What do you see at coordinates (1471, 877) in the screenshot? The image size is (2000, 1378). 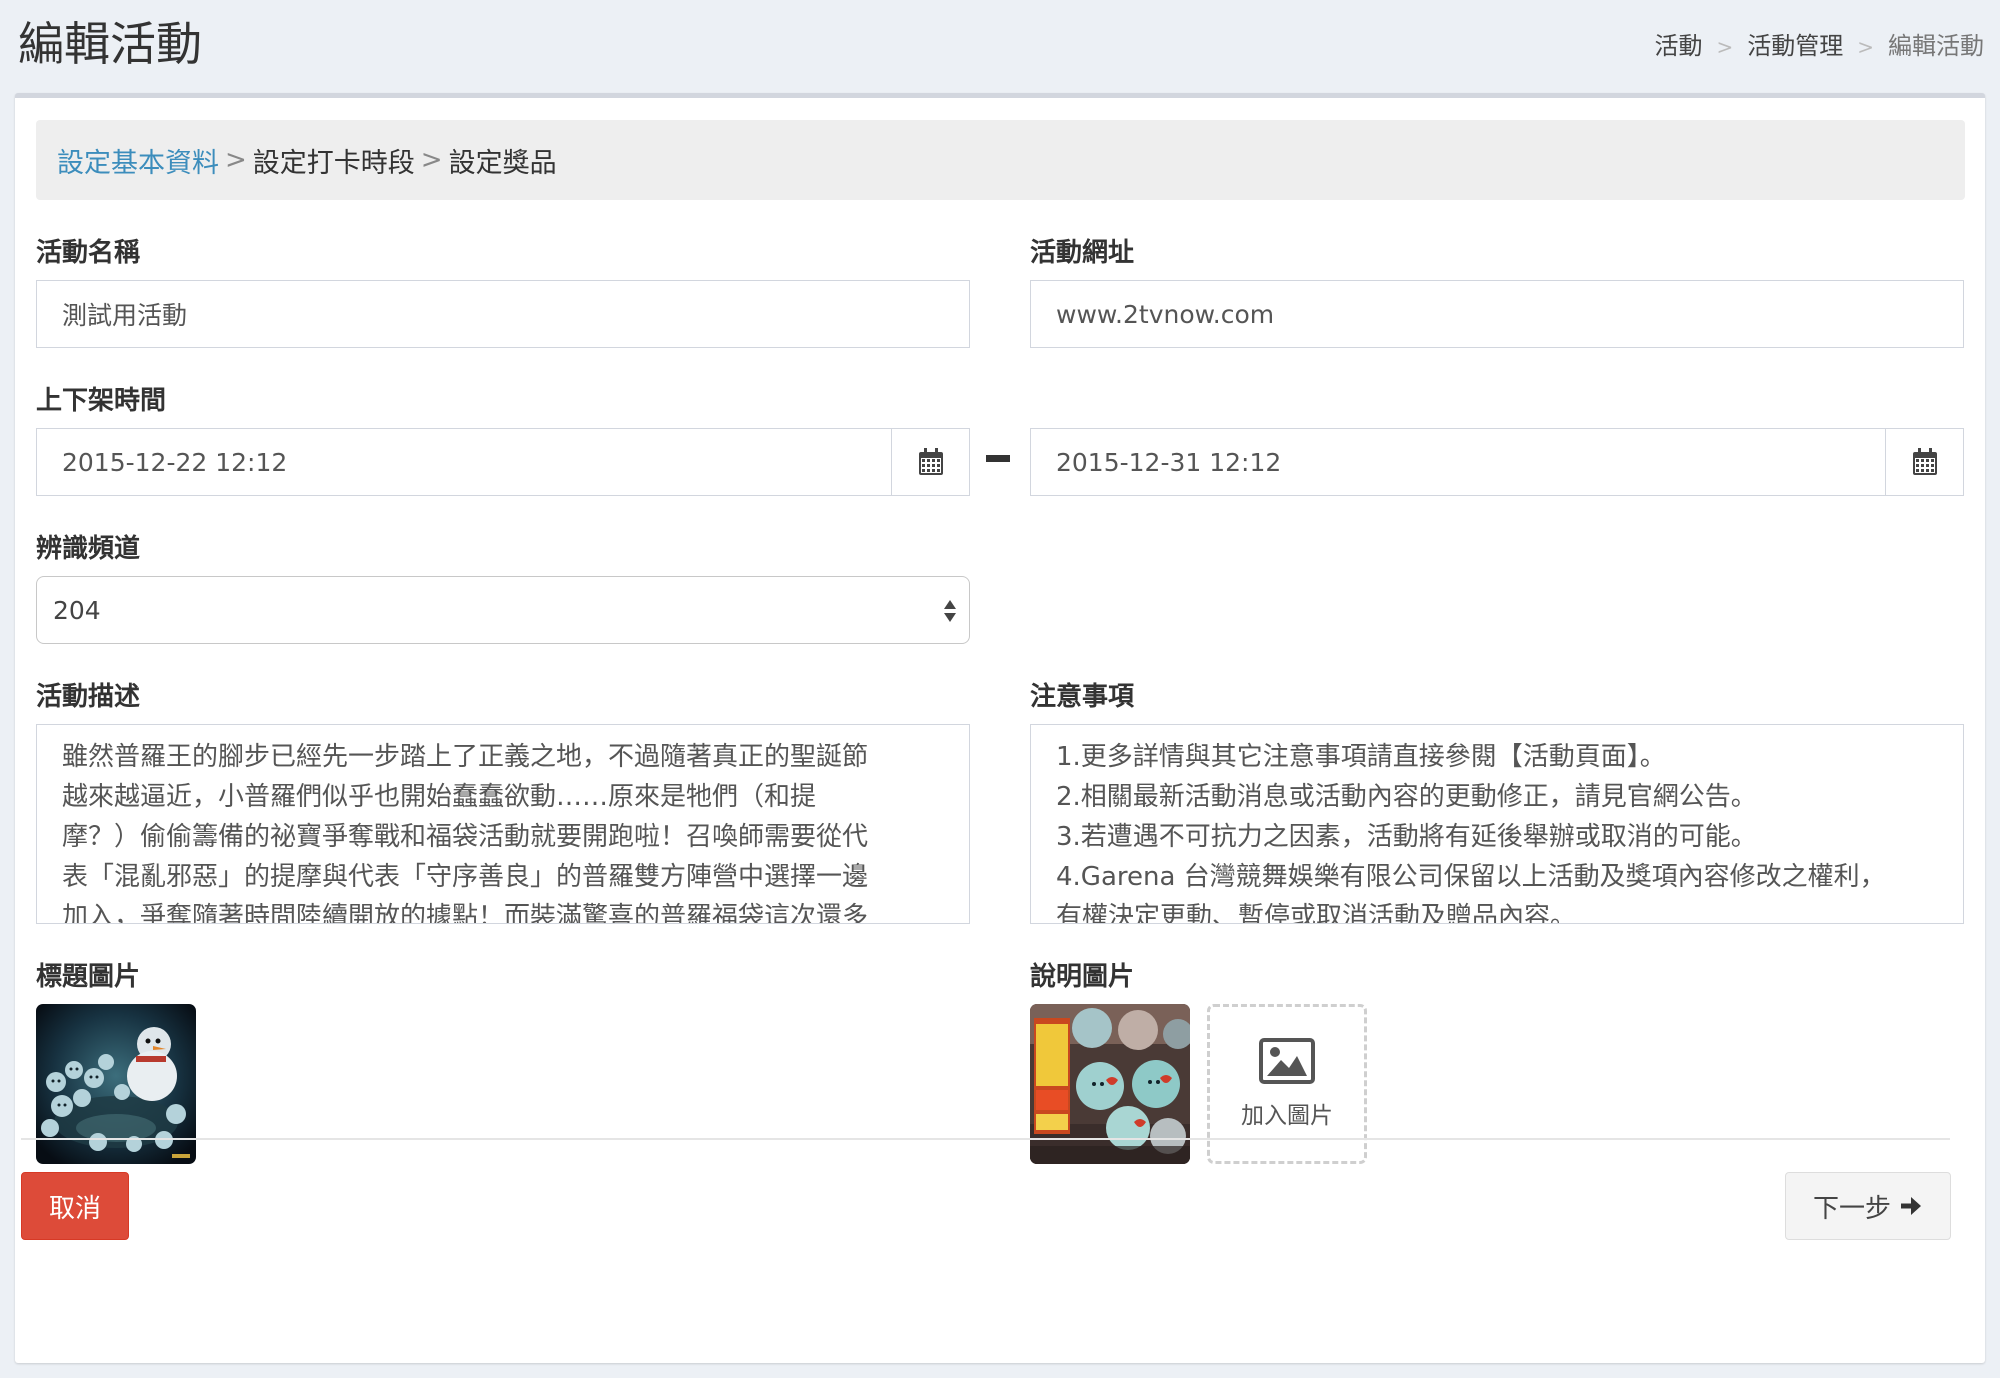 I see `notes-line: 4.Garena 台灣競舞娛樂有限公司保留以上活動及獎項內容修改之權利，` at bounding box center [1471, 877].